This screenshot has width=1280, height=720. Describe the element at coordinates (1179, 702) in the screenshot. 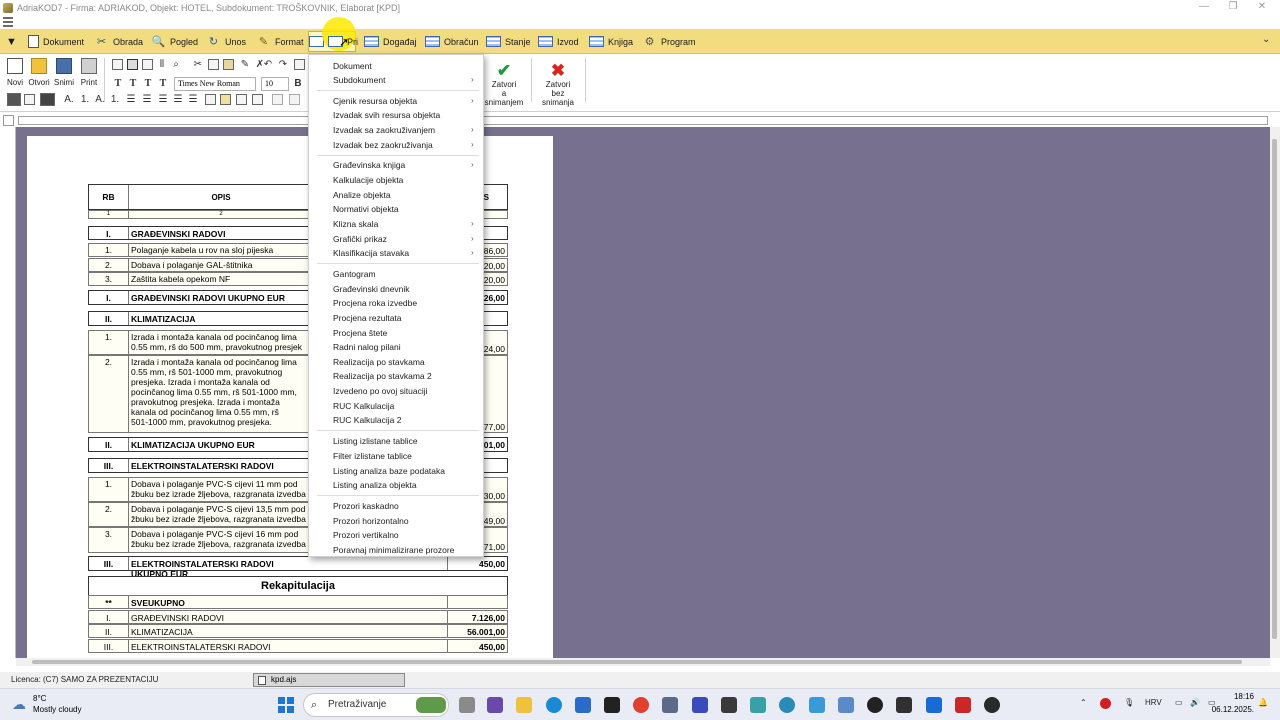

I see `network-icon: ▭` at that location.